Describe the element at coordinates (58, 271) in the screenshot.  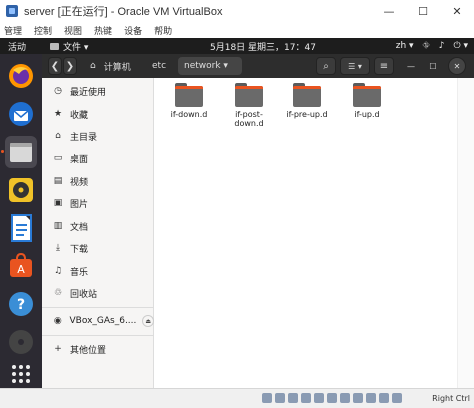
I see `music-icon: ♫` at that location.